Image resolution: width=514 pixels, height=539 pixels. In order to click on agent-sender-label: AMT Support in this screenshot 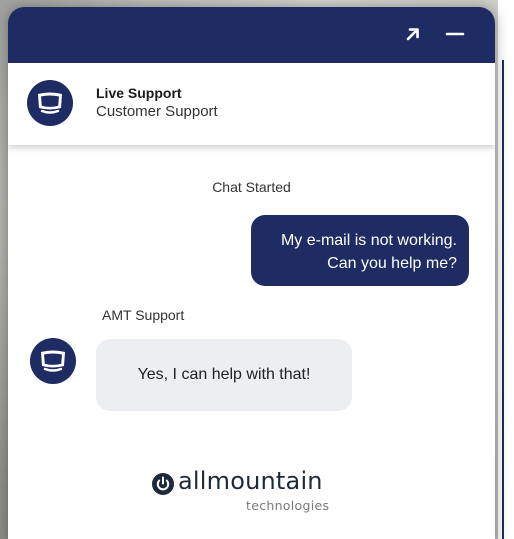, I will do `click(143, 315)`.